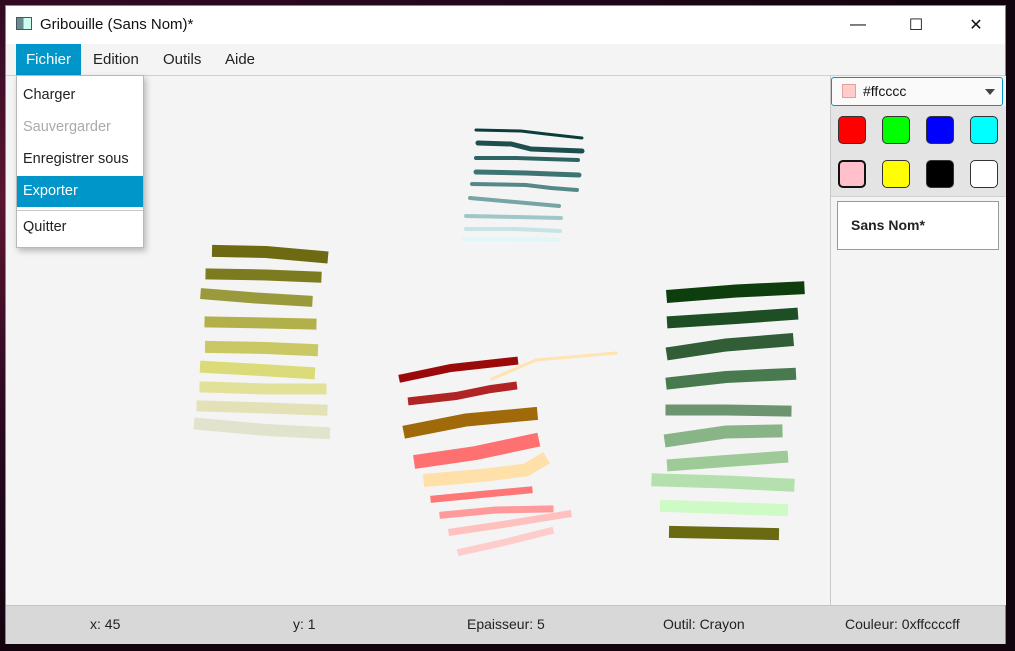 The height and width of the screenshot is (651, 1015). Describe the element at coordinates (304, 624) in the screenshot. I see `status-y: y: 1` at that location.